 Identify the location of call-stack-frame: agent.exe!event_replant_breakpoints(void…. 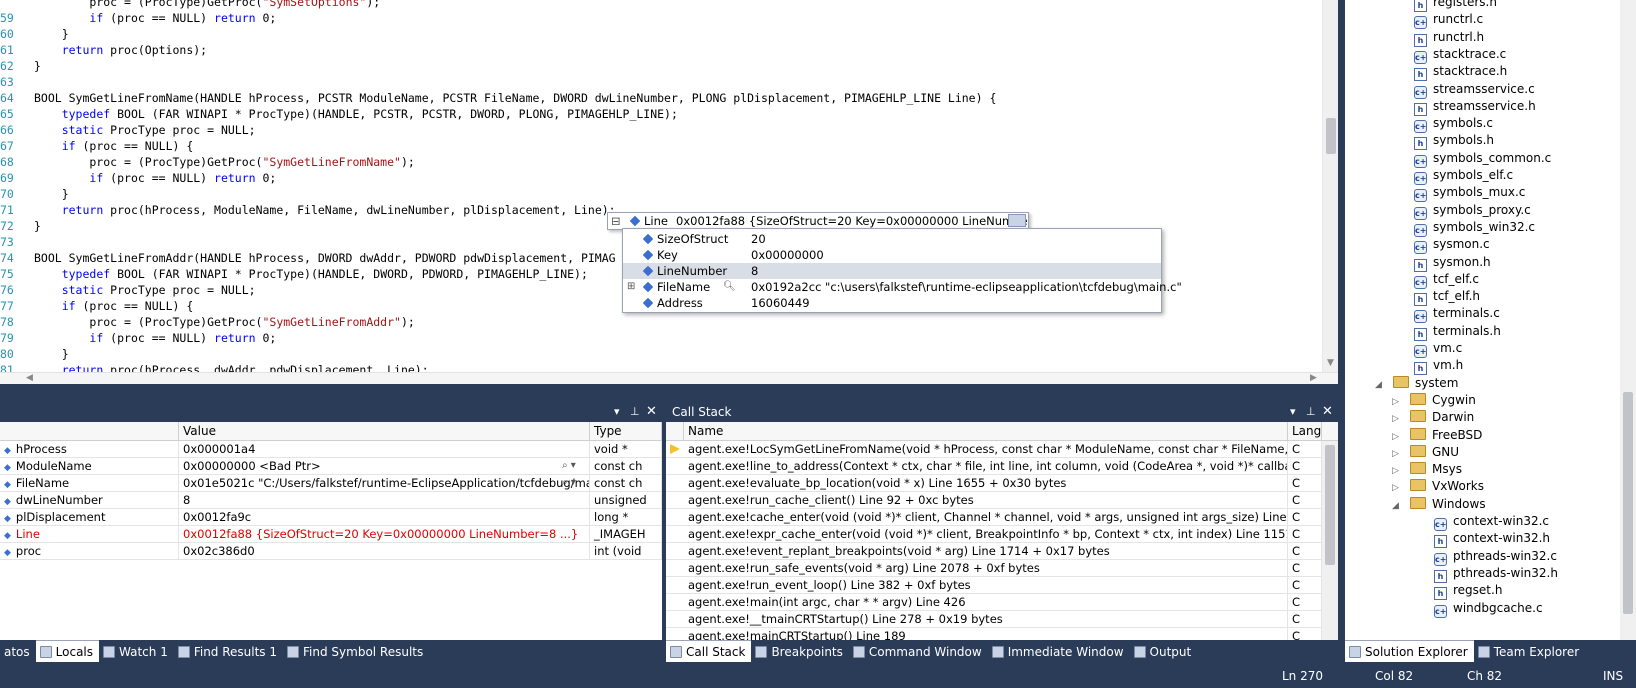
(994, 551).